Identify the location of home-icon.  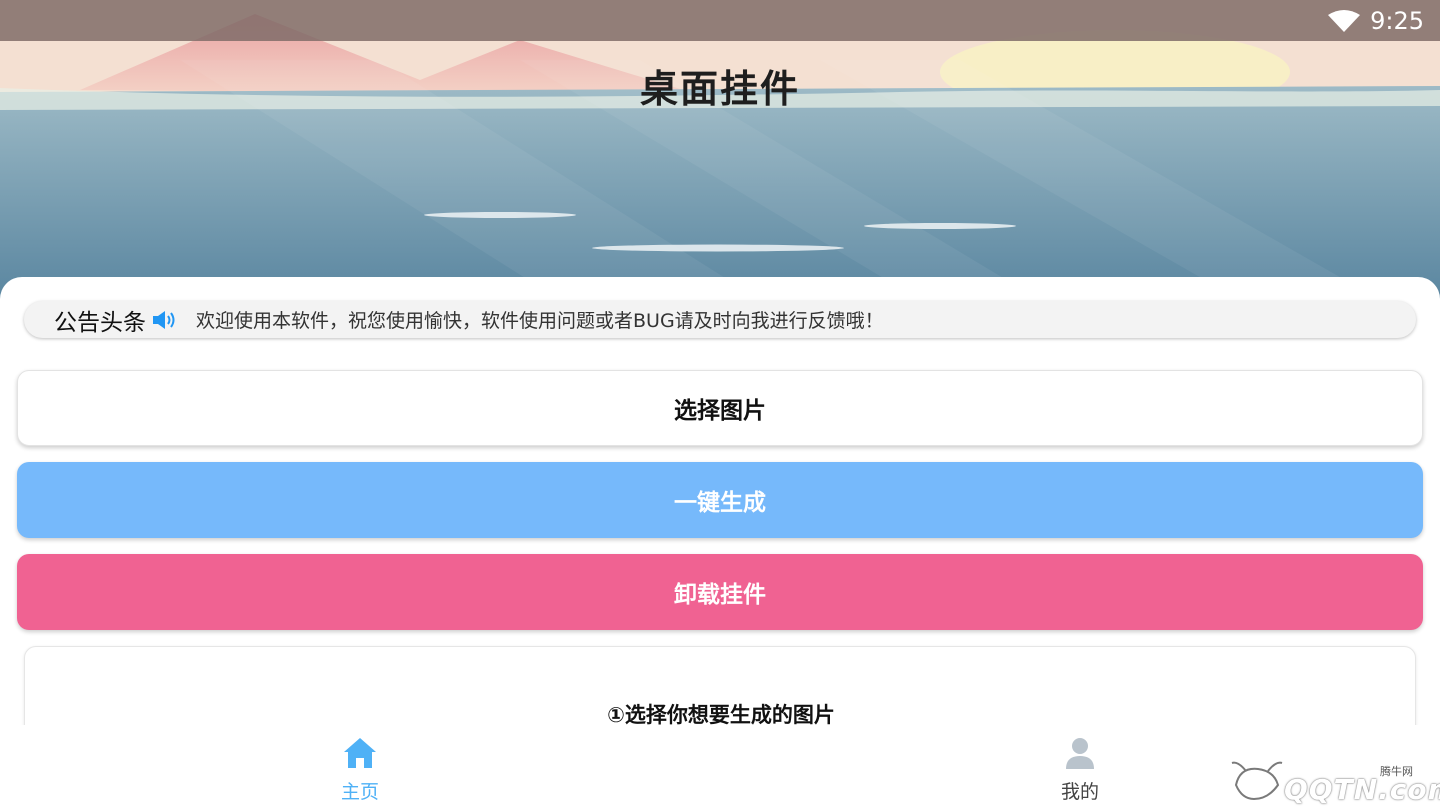
(360, 753).